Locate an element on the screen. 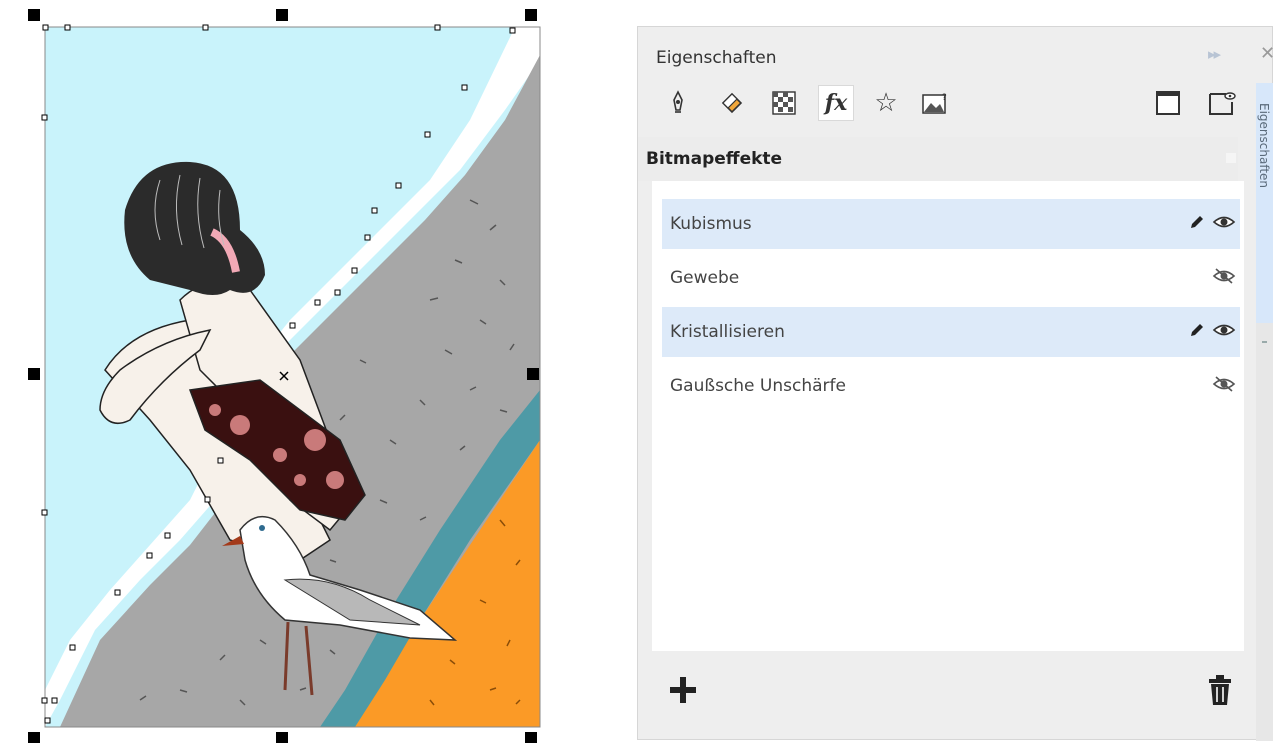 This screenshot has height=743, width=1273. page-preview-icon is located at coordinates (1222, 103).